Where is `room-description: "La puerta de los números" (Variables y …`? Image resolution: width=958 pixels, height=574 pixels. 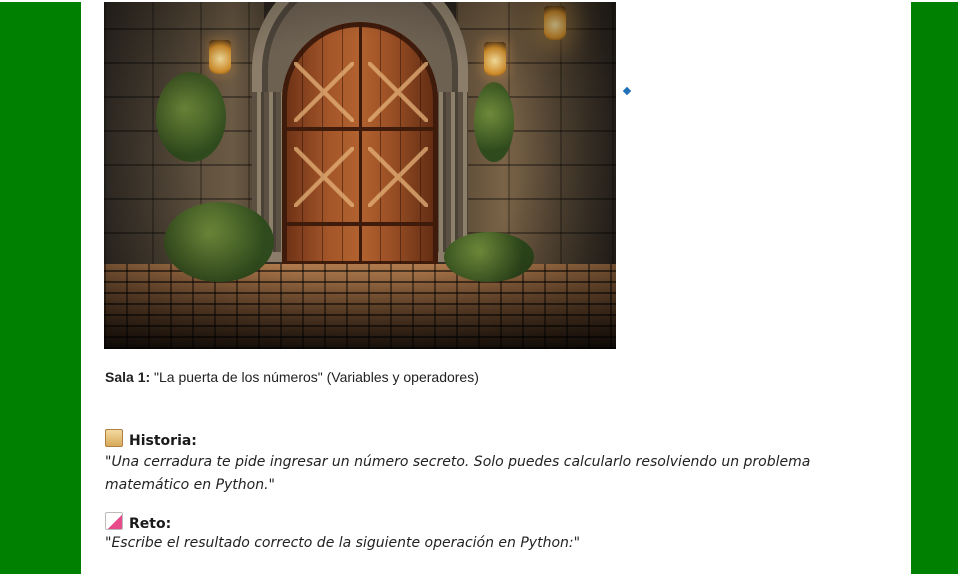
room-description: "La puerta de los números" (Variables y … is located at coordinates (314, 377).